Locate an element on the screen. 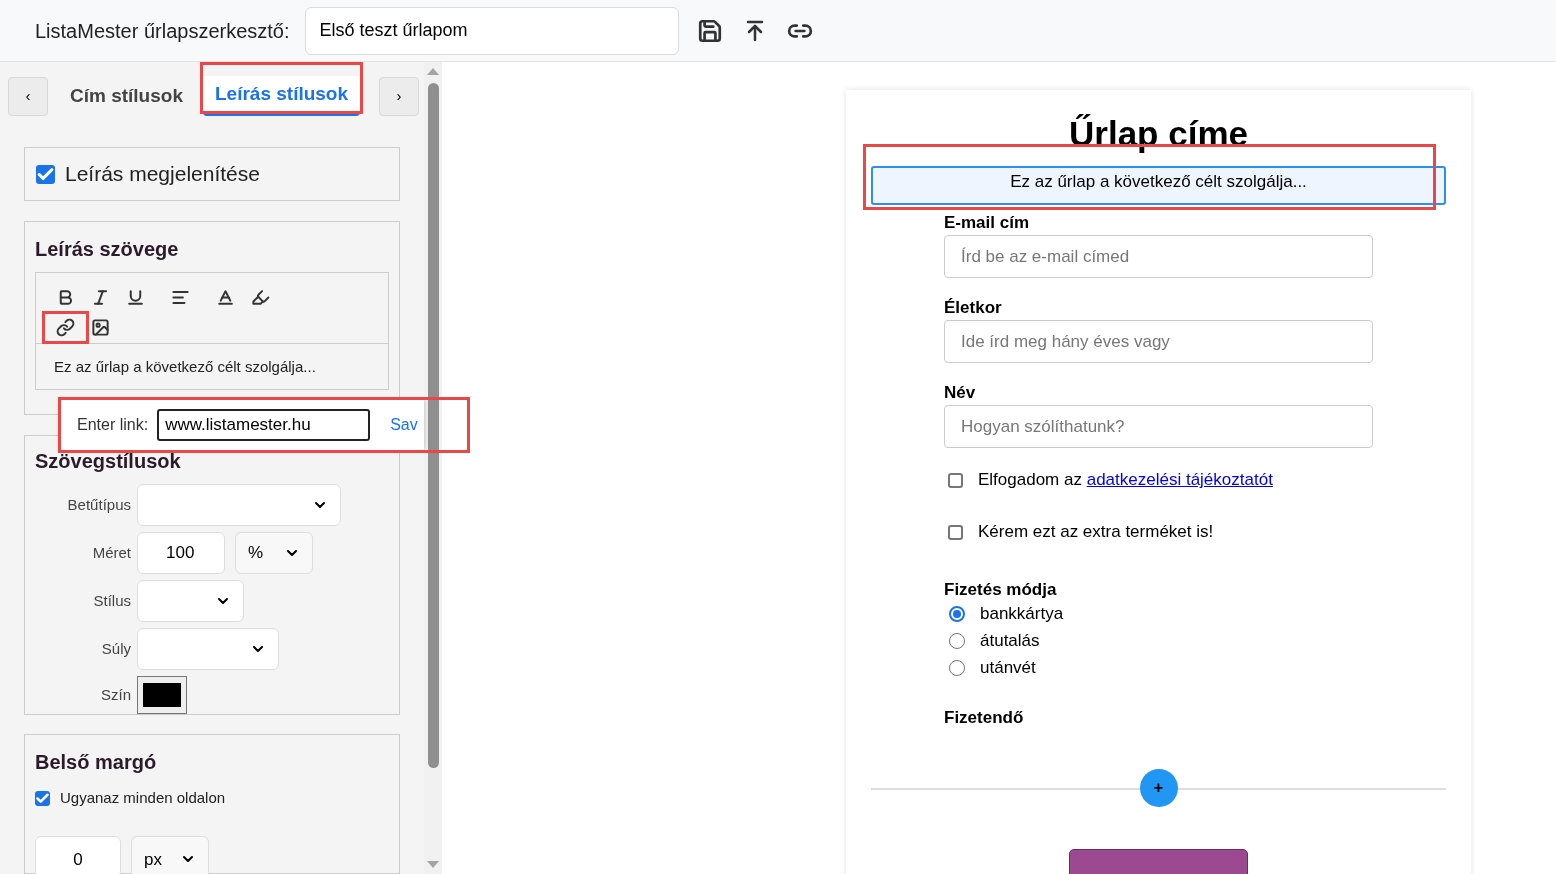 The height and width of the screenshot is (874, 1556). tab: Leírás stílusok is located at coordinates (282, 96).